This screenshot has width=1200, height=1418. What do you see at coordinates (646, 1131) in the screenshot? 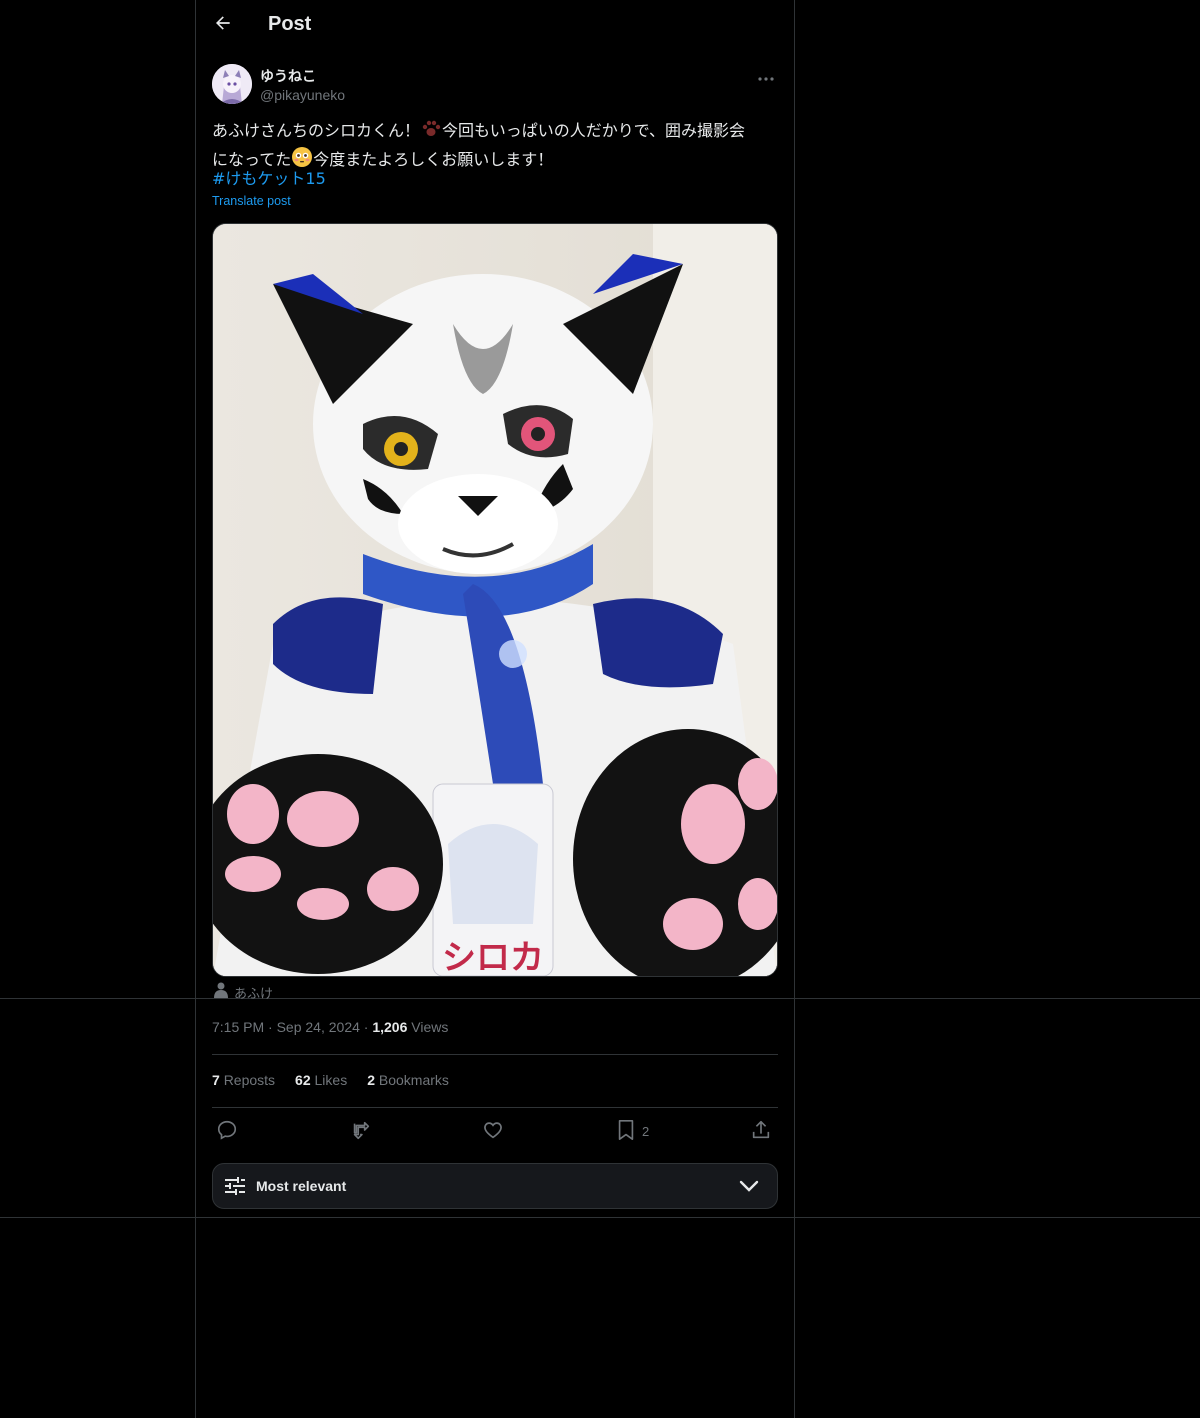
I see `bookmark-count: 2` at bounding box center [646, 1131].